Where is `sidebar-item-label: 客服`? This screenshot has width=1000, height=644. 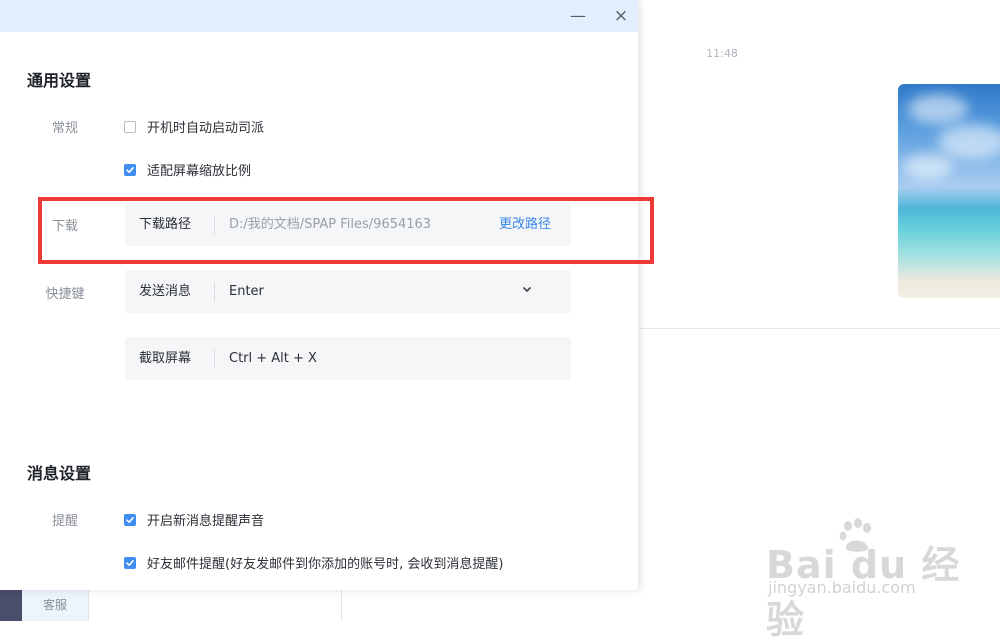
sidebar-item-label: 客服 is located at coordinates (54, 605).